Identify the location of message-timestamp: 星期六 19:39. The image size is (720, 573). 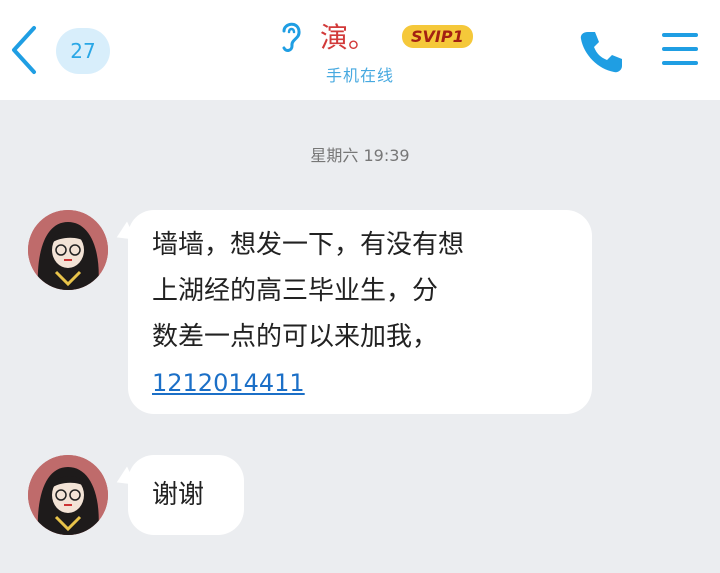
(360, 155).